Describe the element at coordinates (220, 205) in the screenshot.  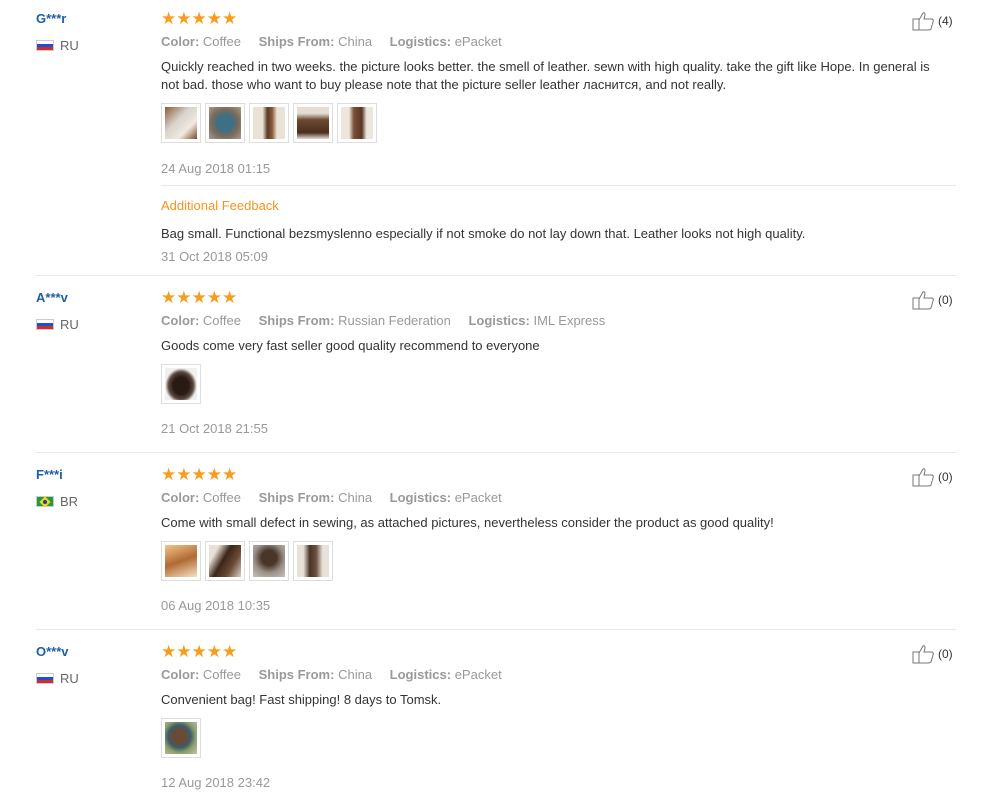
I see `additional-feedback-title: Additional Feedback` at that location.